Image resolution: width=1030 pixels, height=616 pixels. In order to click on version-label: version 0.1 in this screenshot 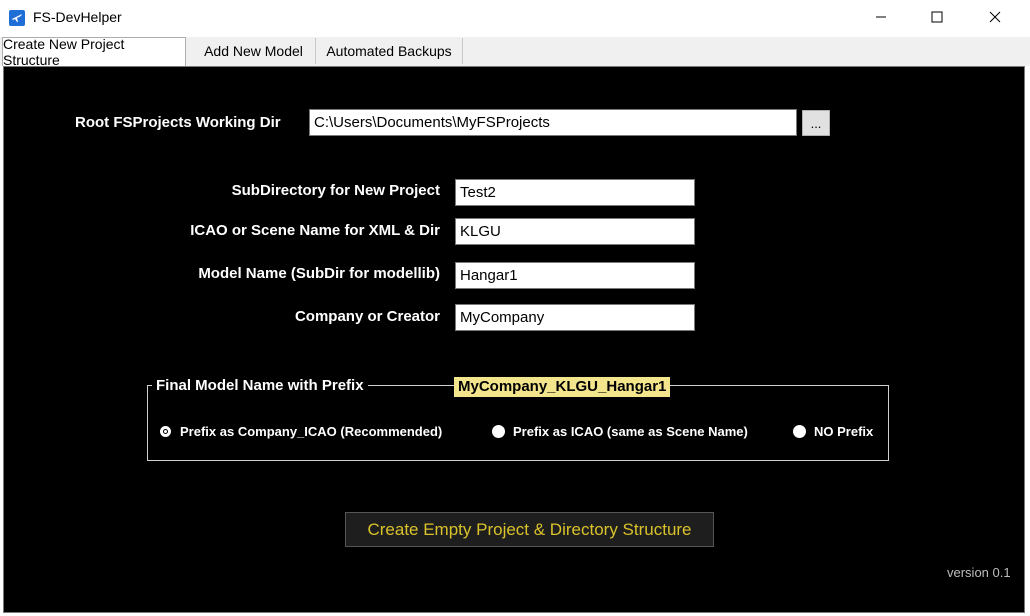, I will do `click(979, 572)`.